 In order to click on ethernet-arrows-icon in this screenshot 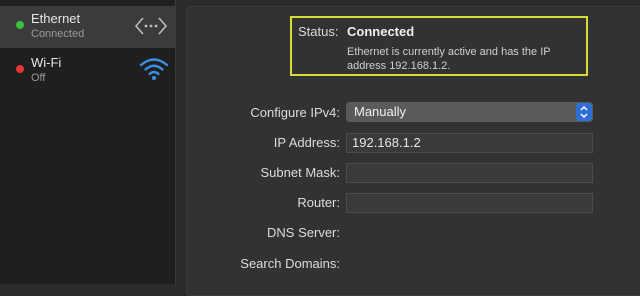, I will do `click(151, 28)`.